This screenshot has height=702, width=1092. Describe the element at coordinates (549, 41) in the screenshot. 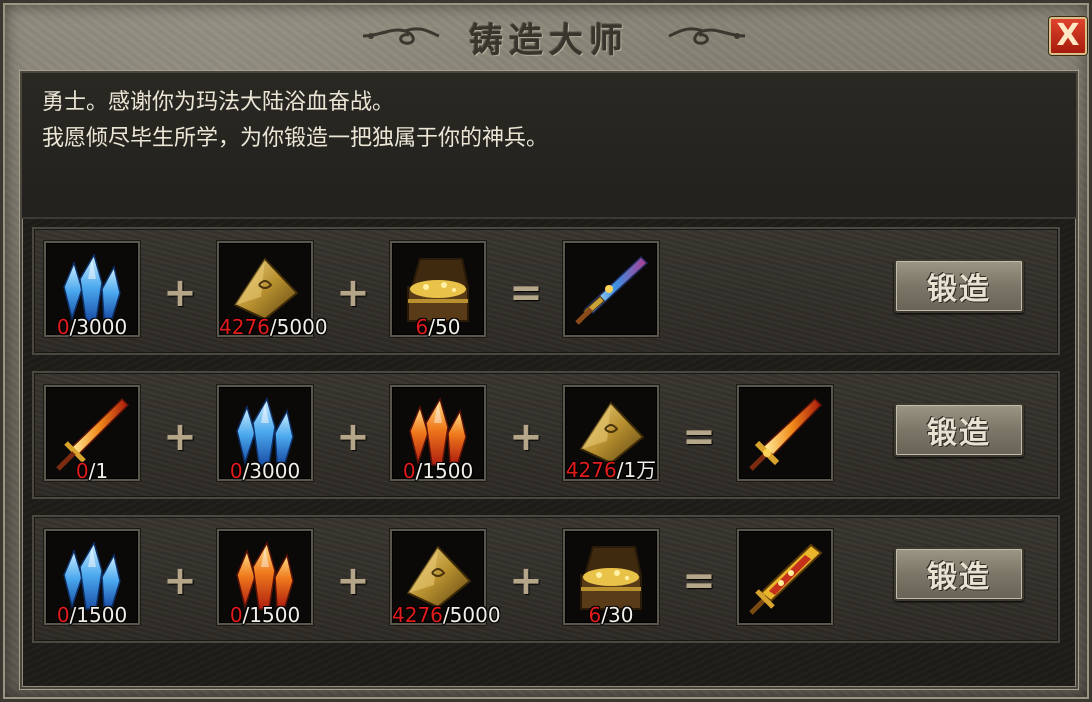

I see `window-title: 铸造大师` at that location.